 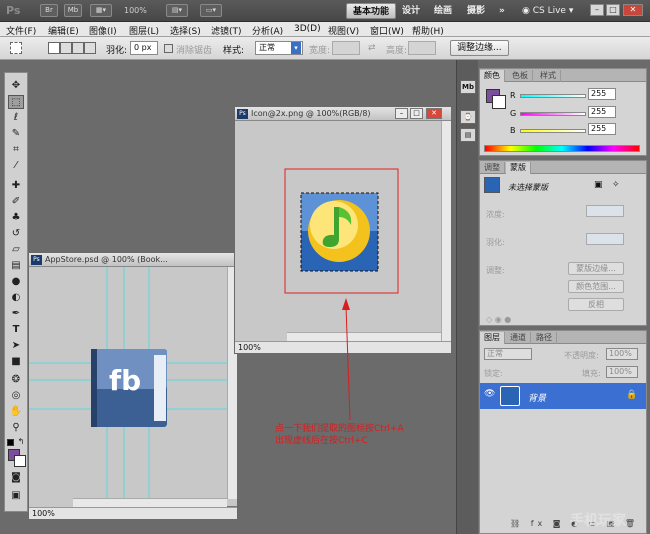 I want to click on mini-bridge-panel-icon: Mb, so click(x=468, y=87).